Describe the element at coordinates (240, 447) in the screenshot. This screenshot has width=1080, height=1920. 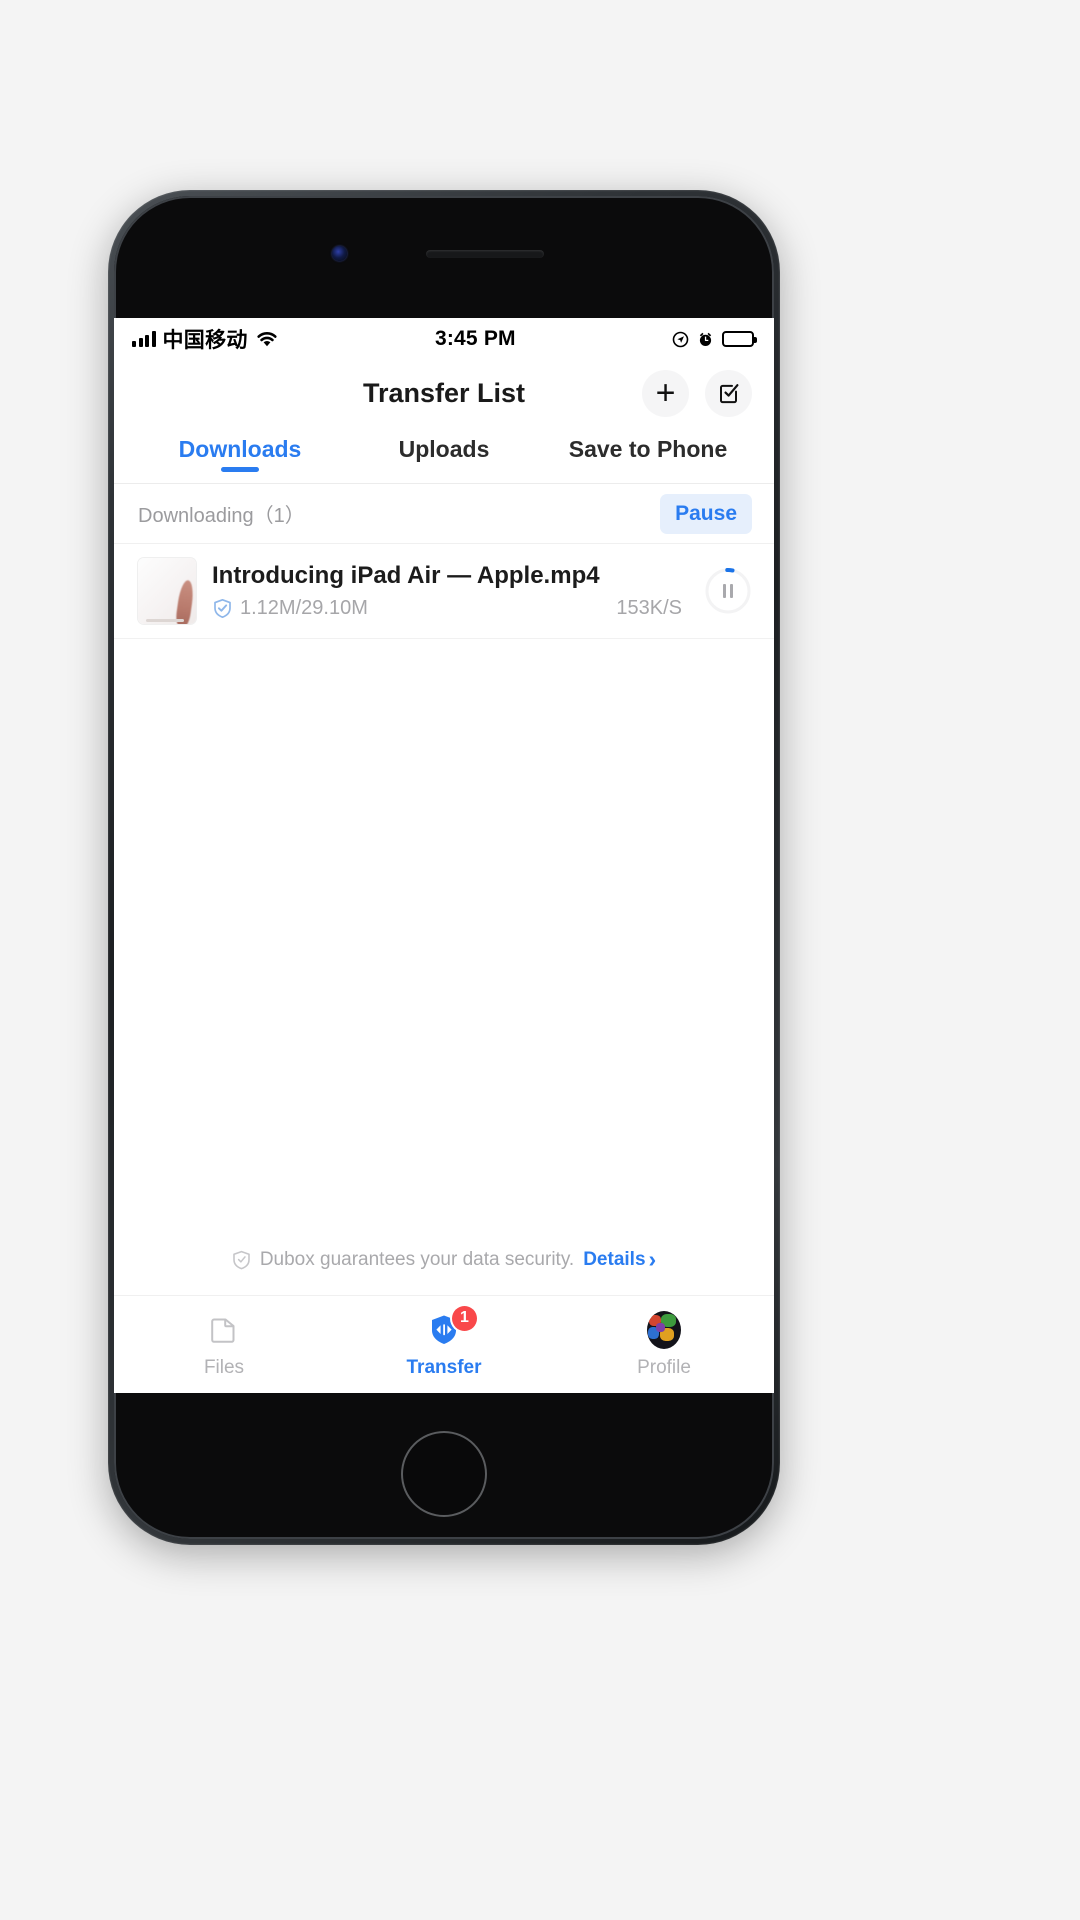
I see `tab-downloads: Downloads` at that location.